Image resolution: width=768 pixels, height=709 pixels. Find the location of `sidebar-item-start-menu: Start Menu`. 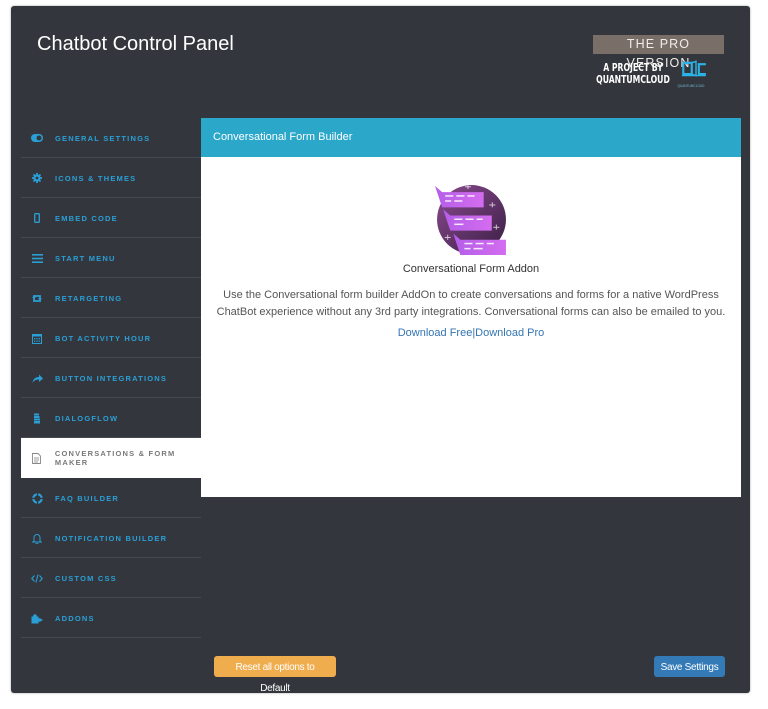

sidebar-item-start-menu: Start Menu is located at coordinates (111, 258).